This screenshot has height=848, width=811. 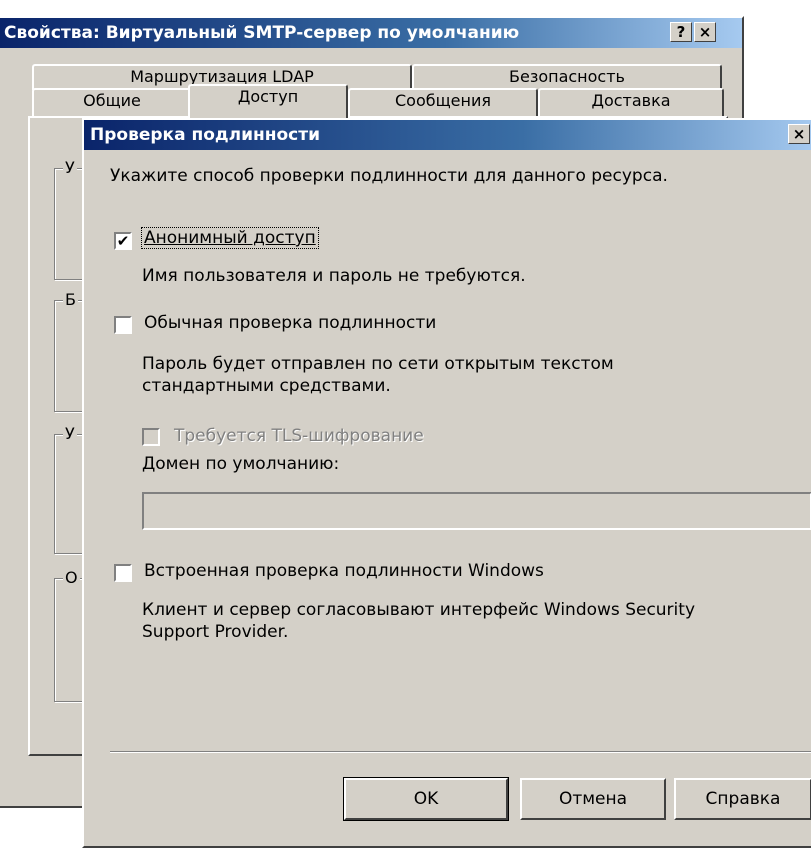 I want to click on help-button: ?, so click(x=681, y=32).